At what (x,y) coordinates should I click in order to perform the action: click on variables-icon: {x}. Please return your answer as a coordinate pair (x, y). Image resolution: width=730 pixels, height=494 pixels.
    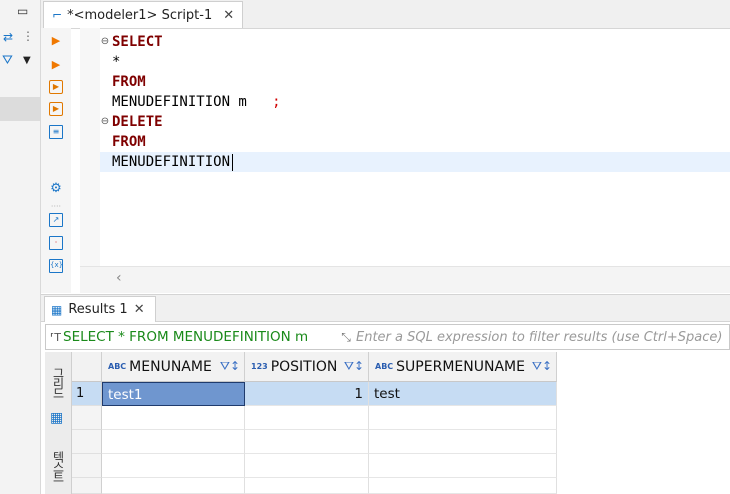
    Looking at the image, I should click on (56, 266).